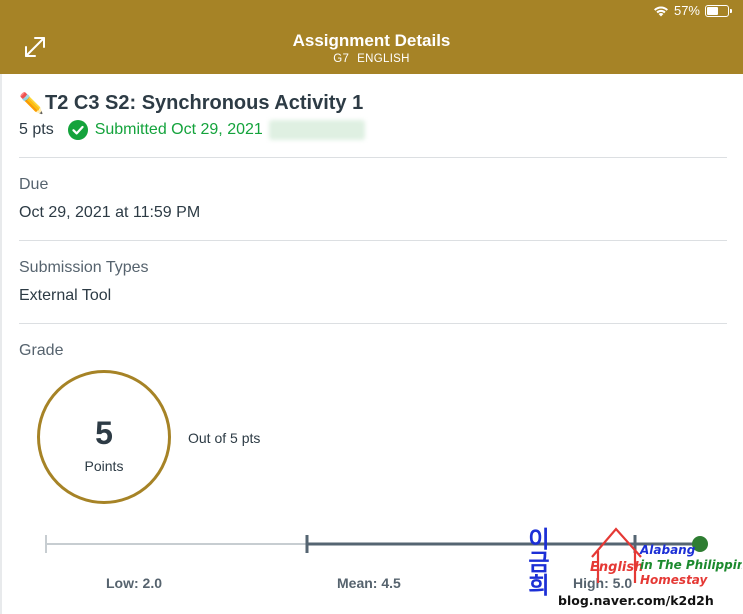 The image size is (743, 614). What do you see at coordinates (34, 184) in the screenshot?
I see `due-label: Due` at bounding box center [34, 184].